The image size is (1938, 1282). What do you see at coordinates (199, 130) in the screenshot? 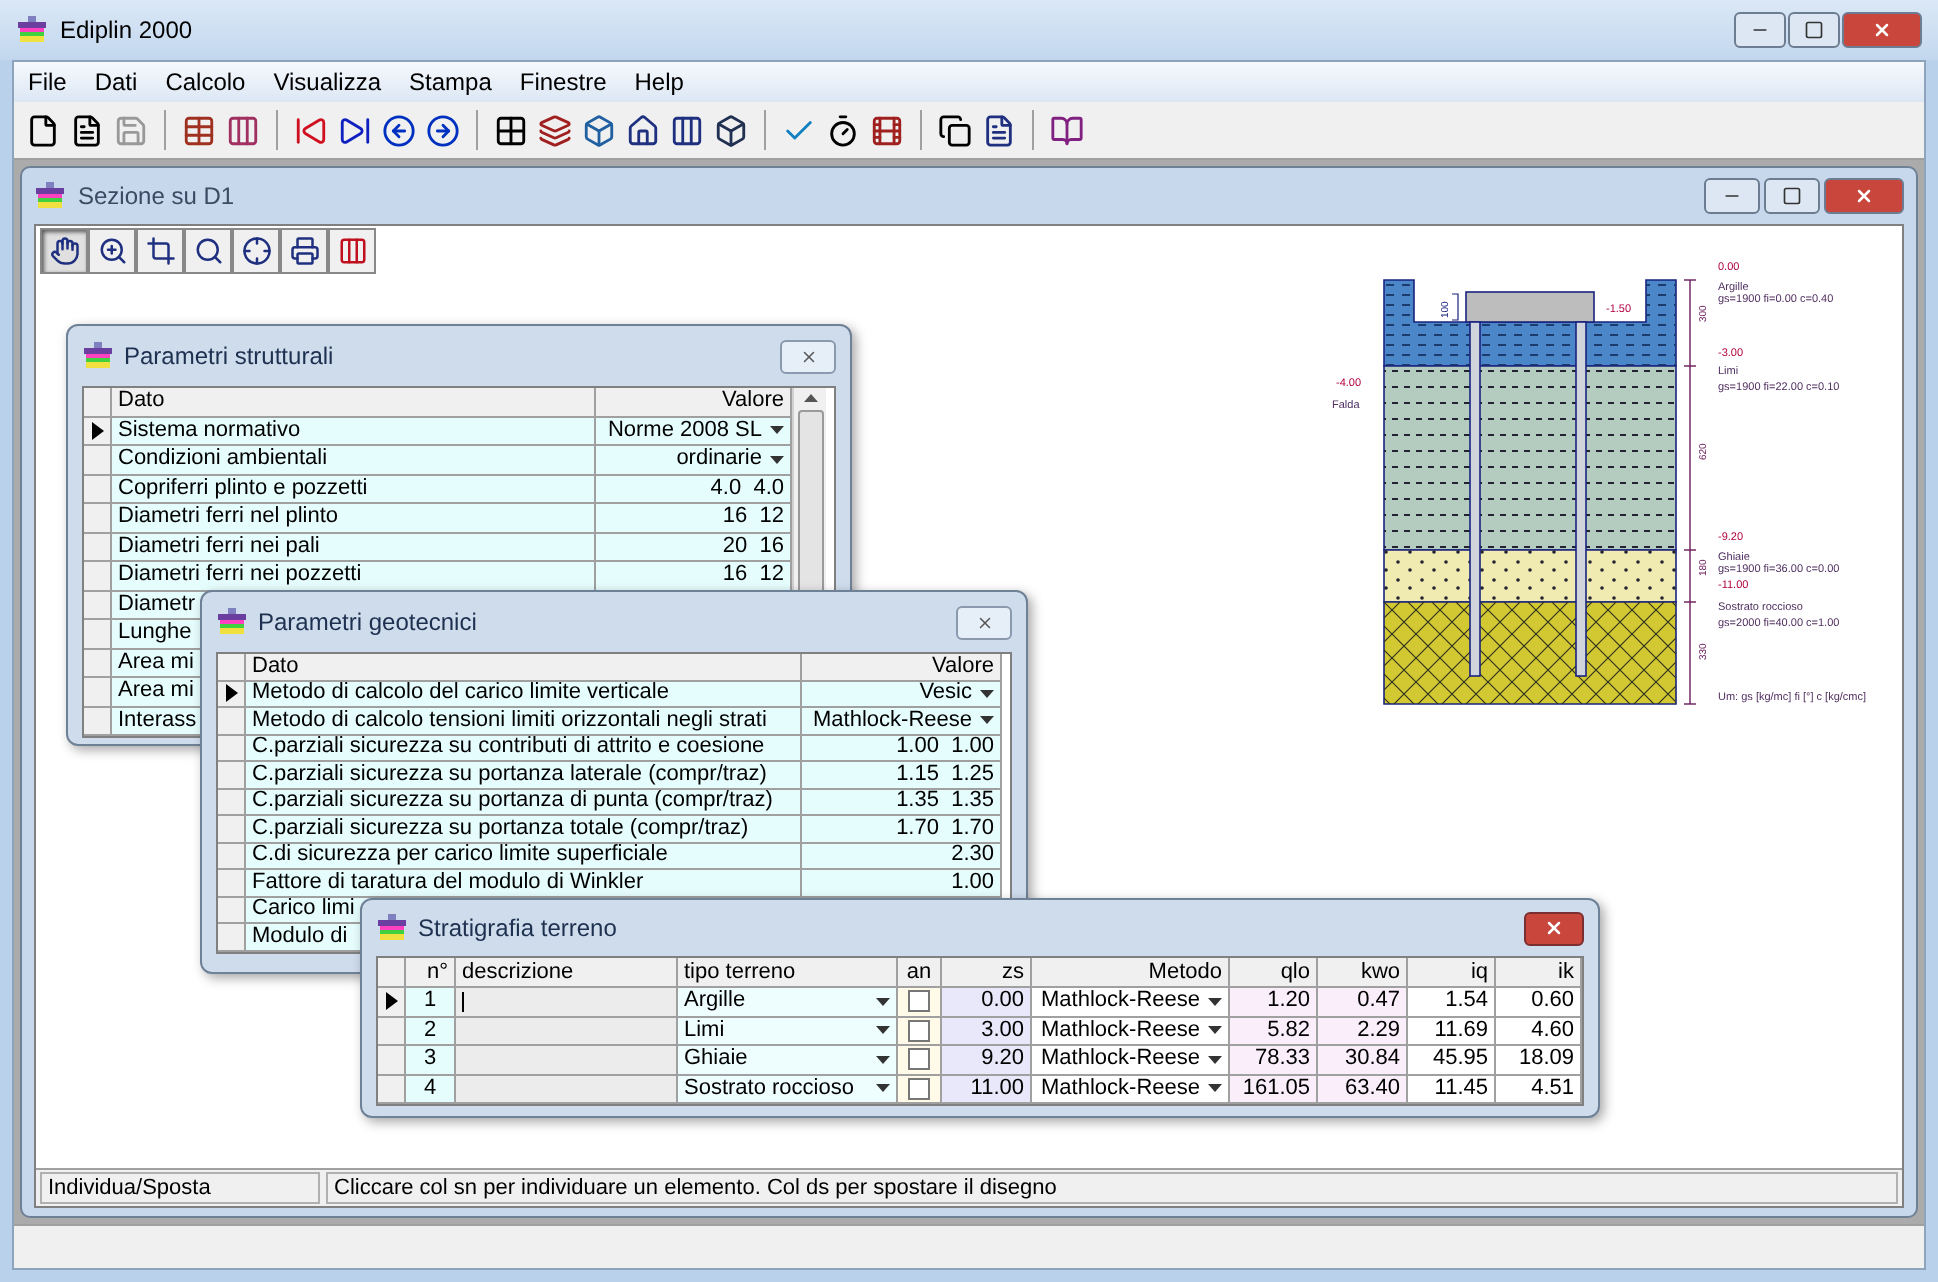
I see `table-icon` at bounding box center [199, 130].